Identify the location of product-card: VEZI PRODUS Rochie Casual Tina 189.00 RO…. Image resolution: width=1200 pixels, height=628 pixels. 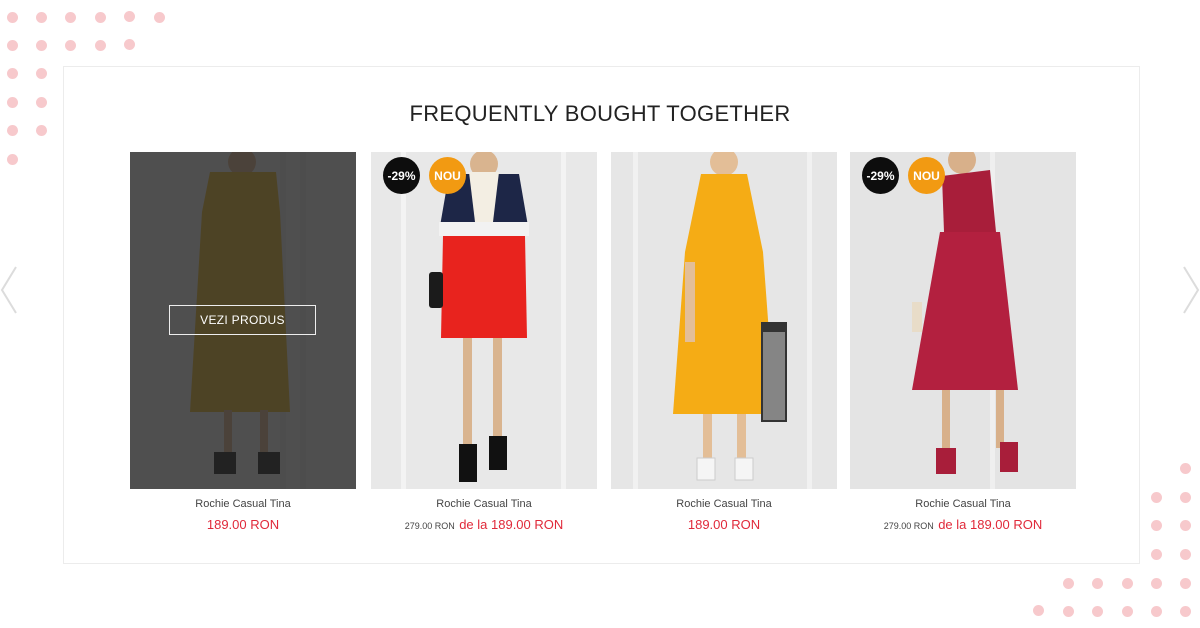
(243, 343).